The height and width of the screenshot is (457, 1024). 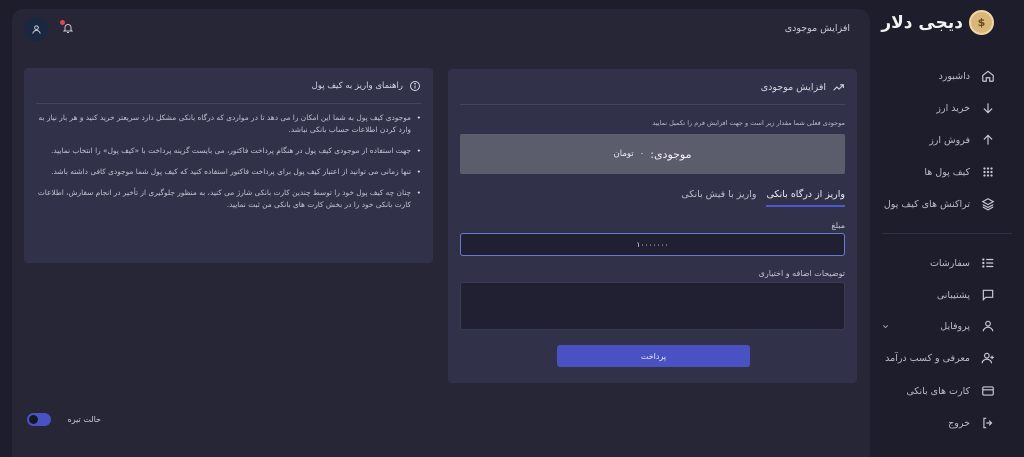 I want to click on layers-icon, so click(x=988, y=204).